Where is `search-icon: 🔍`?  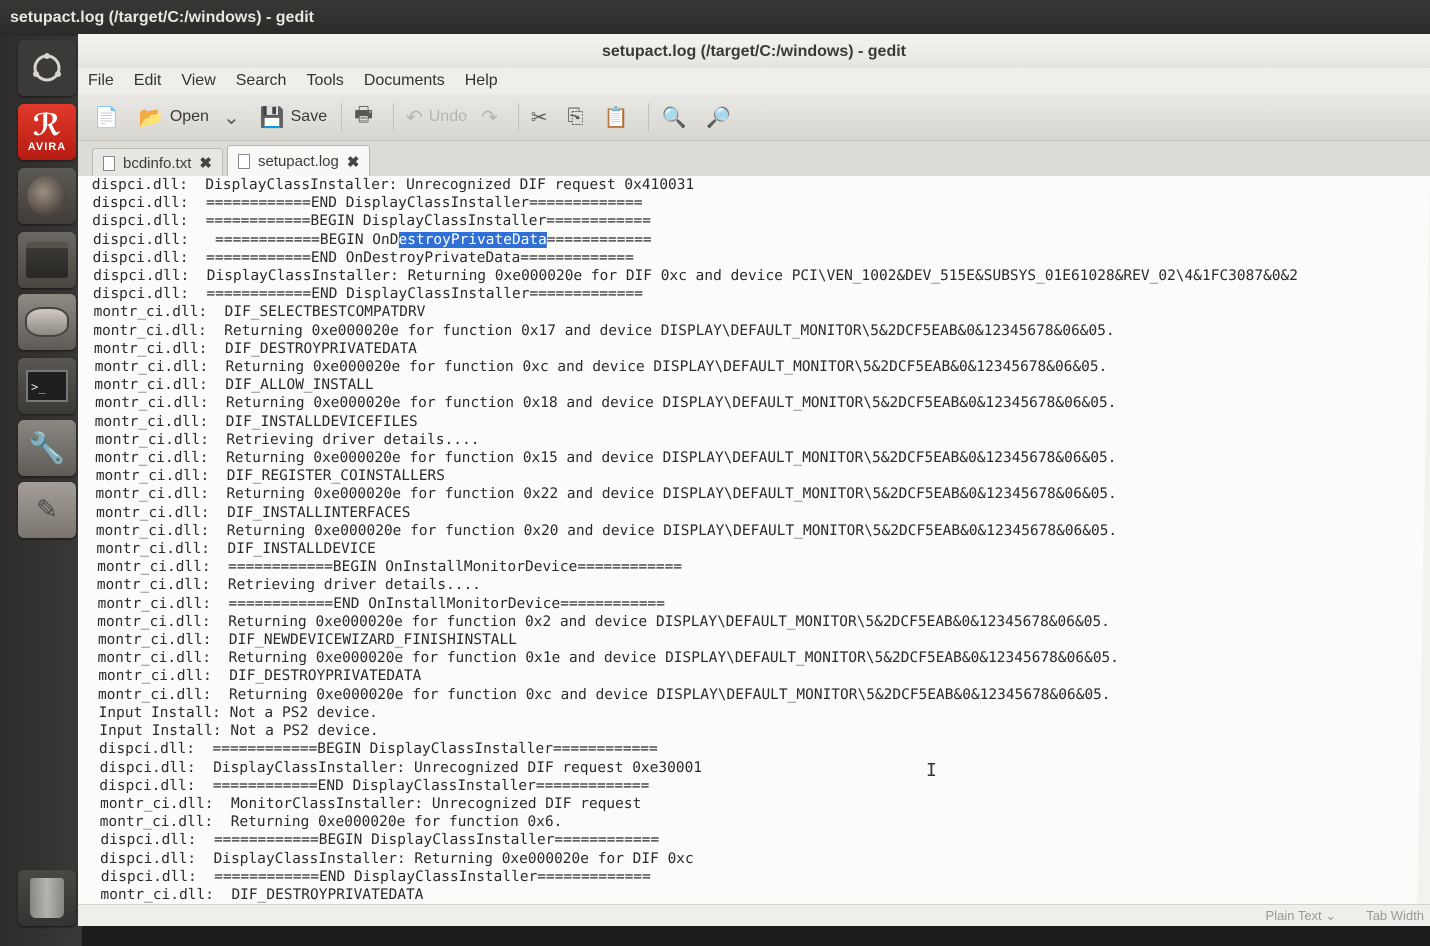 search-icon: 🔍 is located at coordinates (674, 117).